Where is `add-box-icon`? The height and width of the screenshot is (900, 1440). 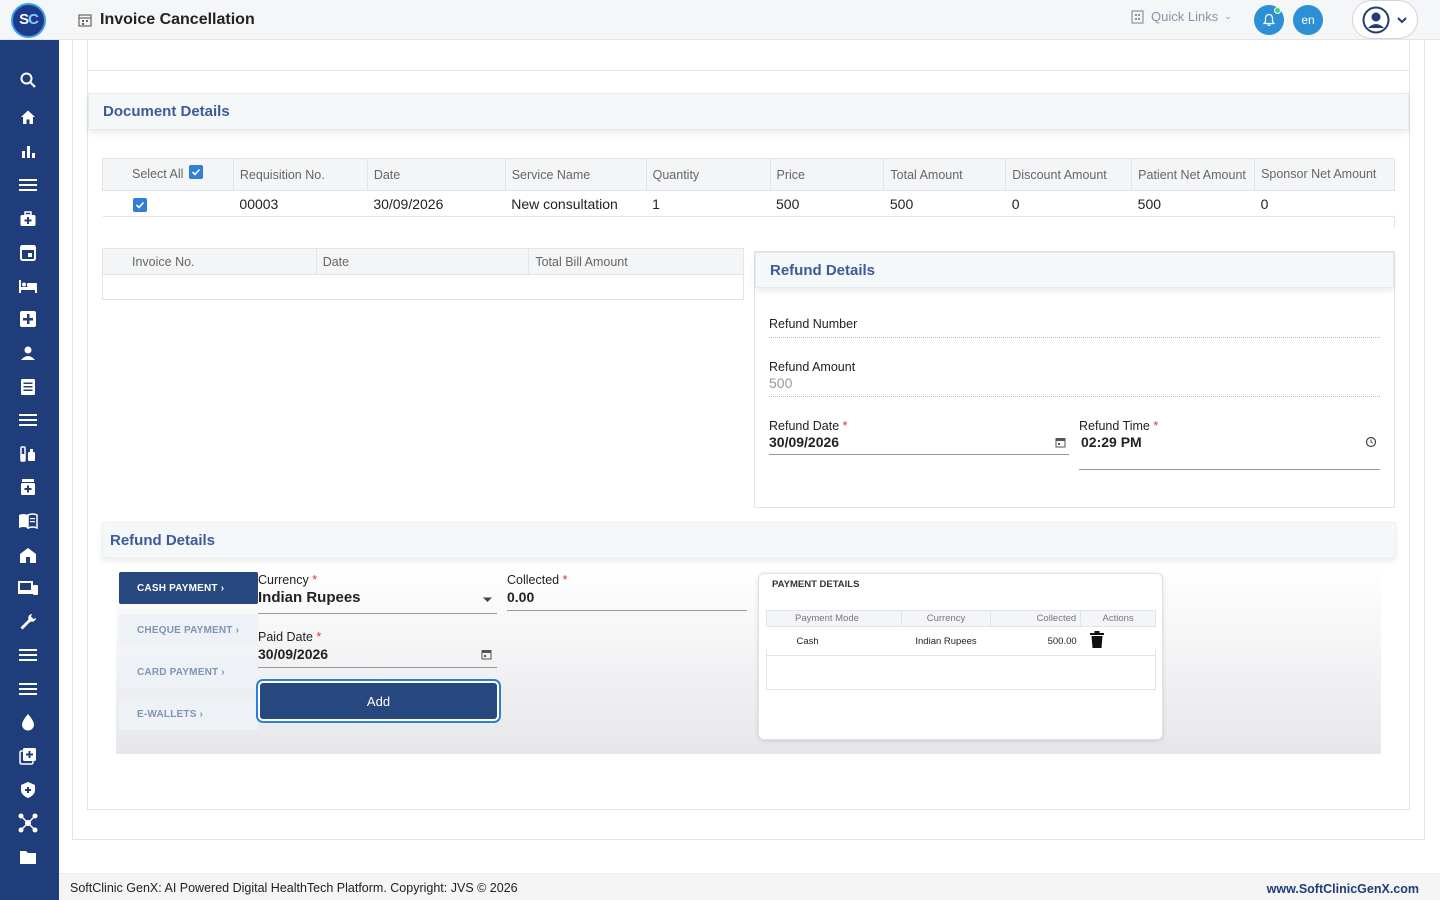
add-box-icon is located at coordinates (28, 756).